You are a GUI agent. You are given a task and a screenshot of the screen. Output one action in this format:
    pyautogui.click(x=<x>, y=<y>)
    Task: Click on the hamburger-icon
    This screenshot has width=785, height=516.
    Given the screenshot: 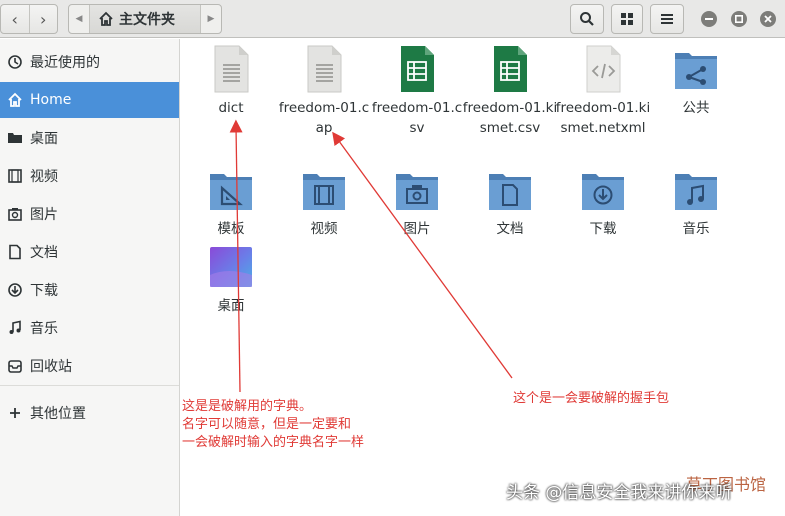 What is the action you would take?
    pyautogui.click(x=667, y=19)
    